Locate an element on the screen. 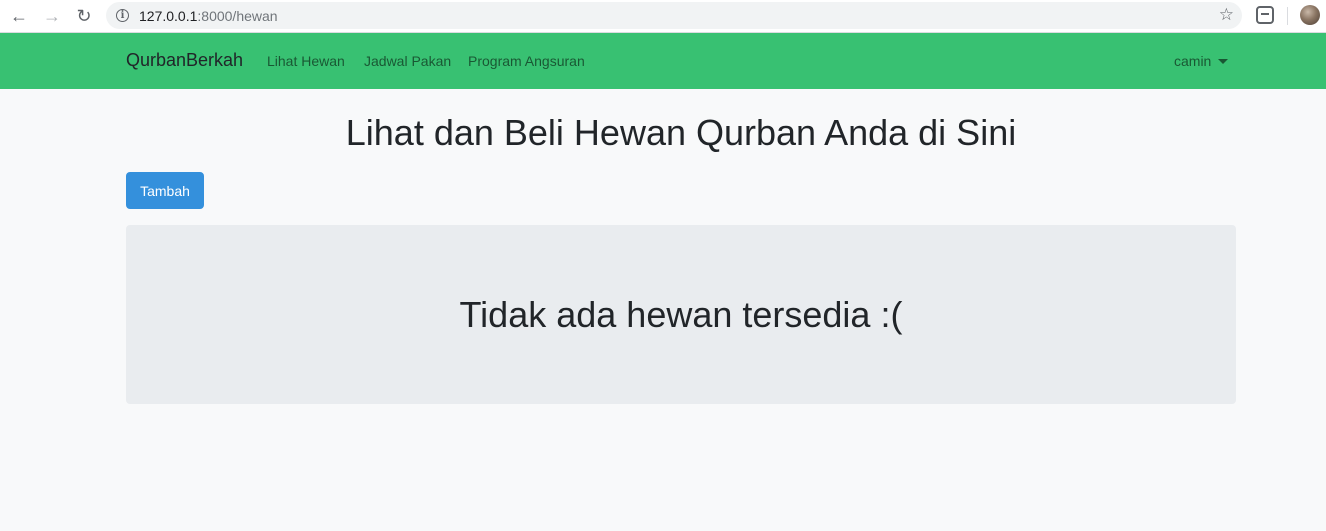  url-text: 127.0.0.1:8000/hewan is located at coordinates (208, 16).